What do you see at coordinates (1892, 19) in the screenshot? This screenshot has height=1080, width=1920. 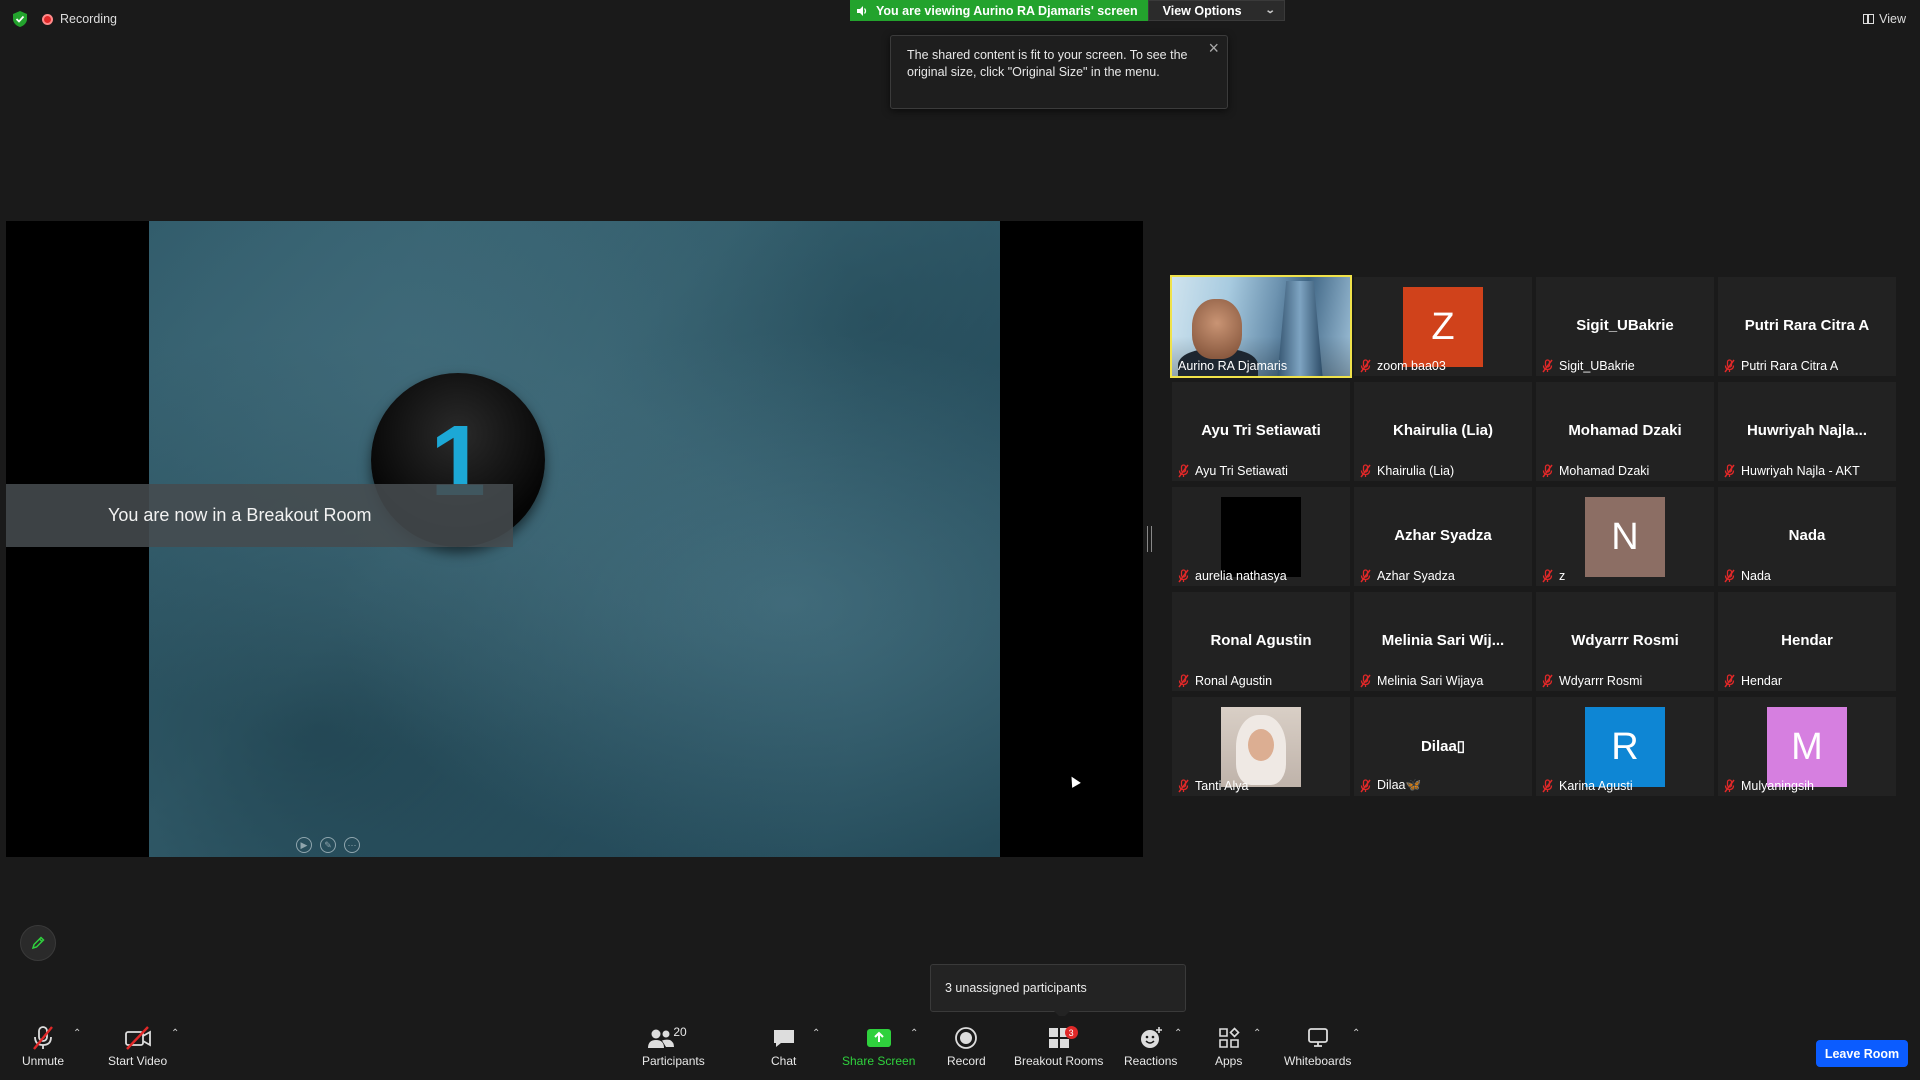 I see `view-label: View` at bounding box center [1892, 19].